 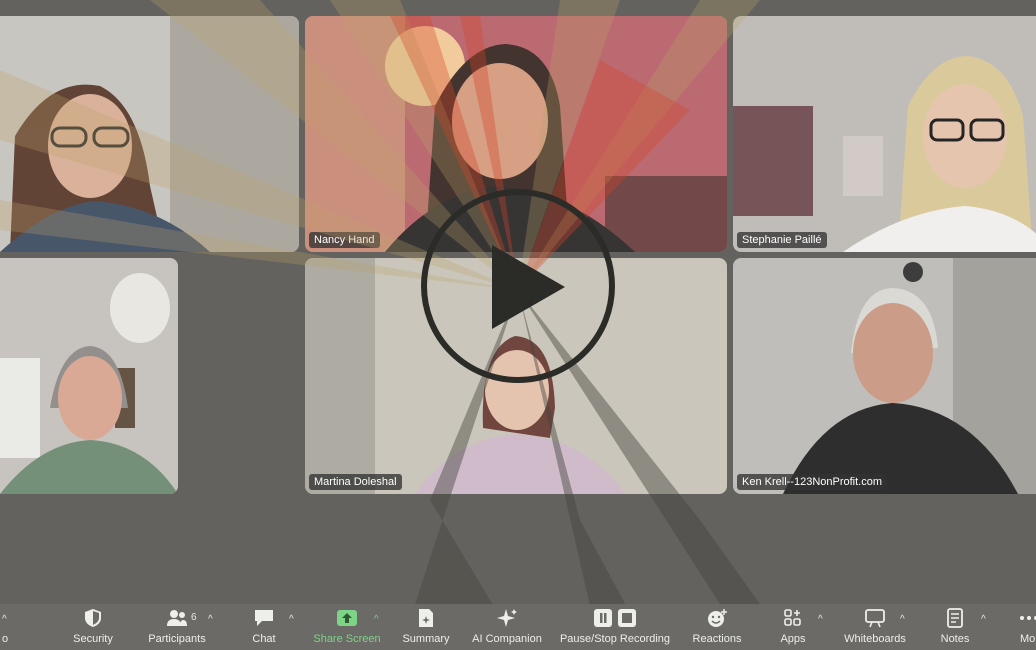 What do you see at coordinates (264, 618) in the screenshot?
I see `chat-icon` at bounding box center [264, 618].